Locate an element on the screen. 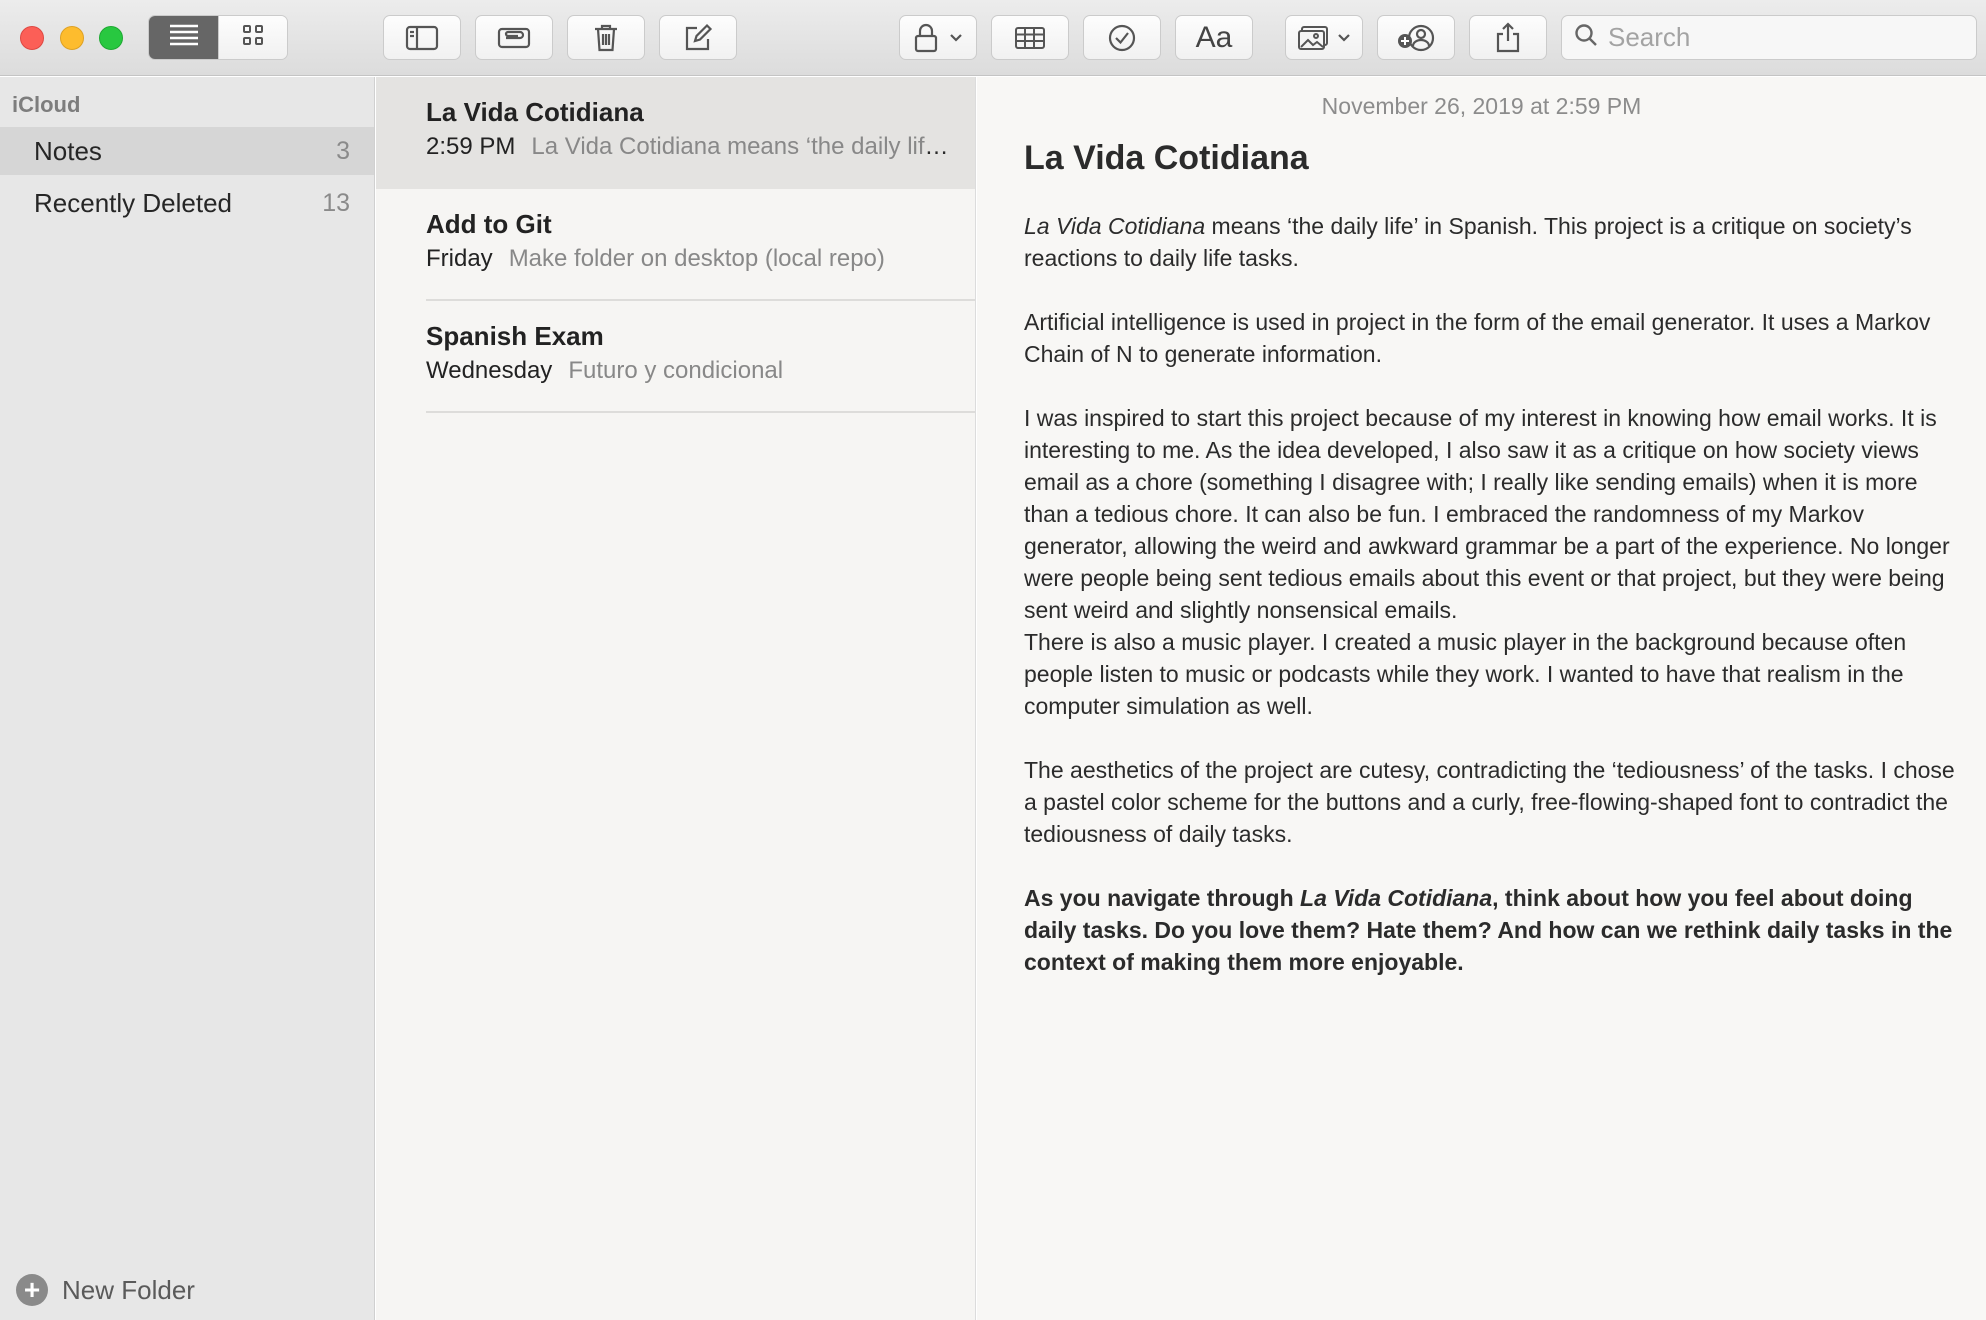 The width and height of the screenshot is (1986, 1320). close-window-button is located at coordinates (32, 38).